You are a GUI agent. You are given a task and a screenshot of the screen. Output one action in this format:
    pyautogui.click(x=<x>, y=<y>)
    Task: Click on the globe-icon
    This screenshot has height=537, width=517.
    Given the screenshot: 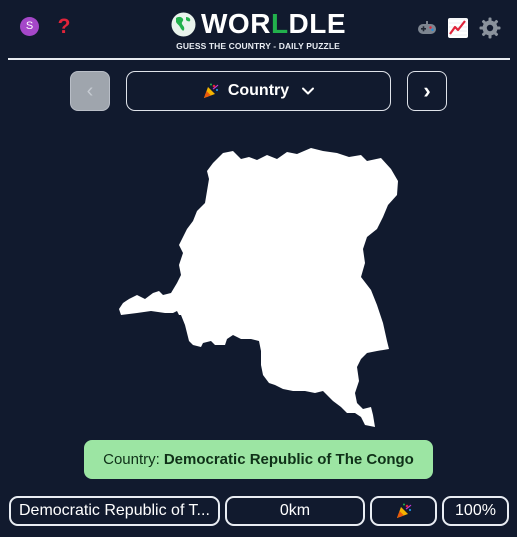 What is the action you would take?
    pyautogui.click(x=183, y=24)
    